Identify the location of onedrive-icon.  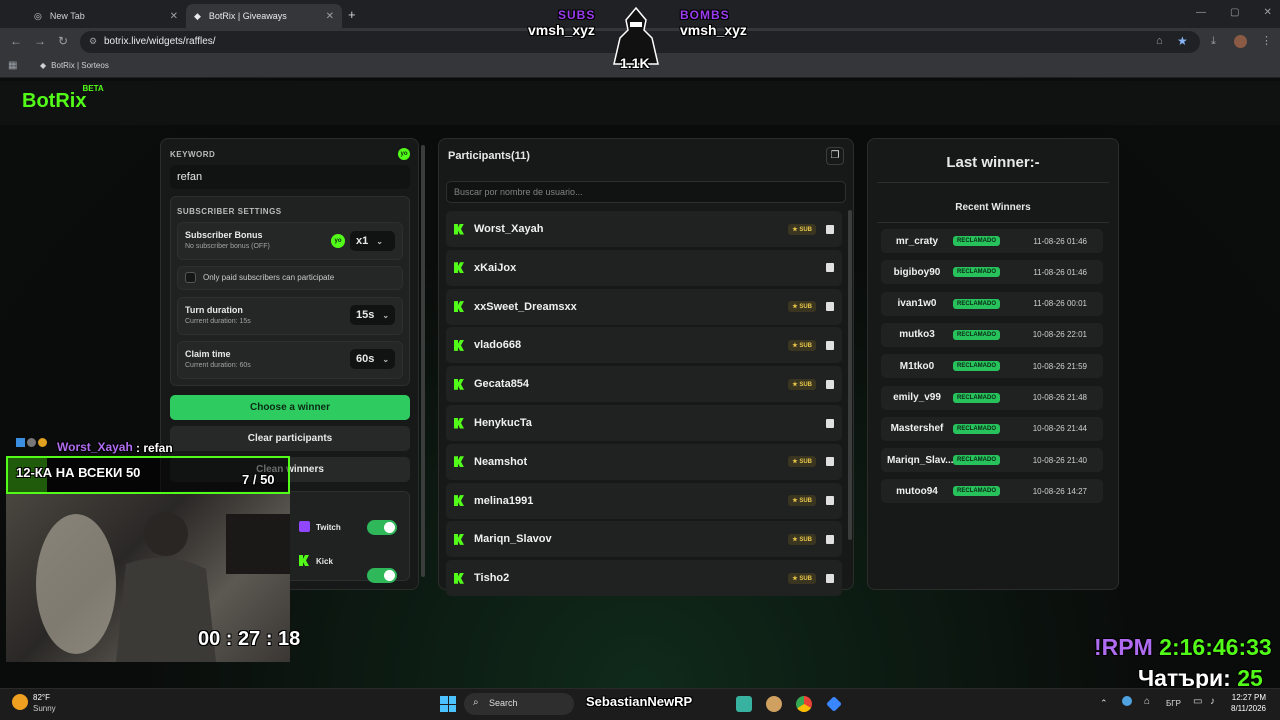
(1127, 701).